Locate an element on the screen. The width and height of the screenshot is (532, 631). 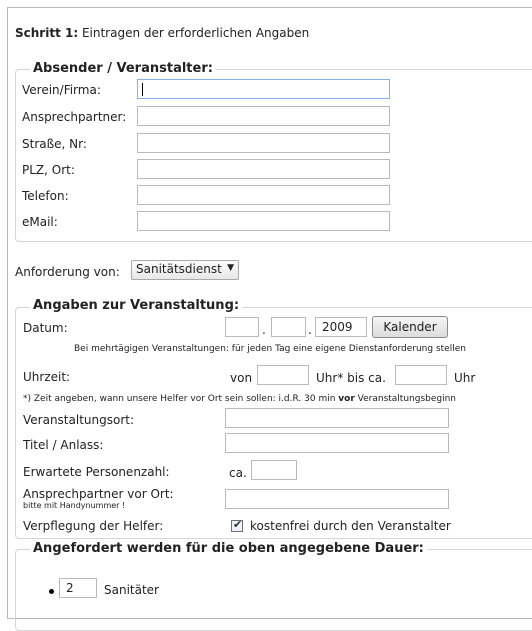
check-icon: ✔ is located at coordinates (238, 524).